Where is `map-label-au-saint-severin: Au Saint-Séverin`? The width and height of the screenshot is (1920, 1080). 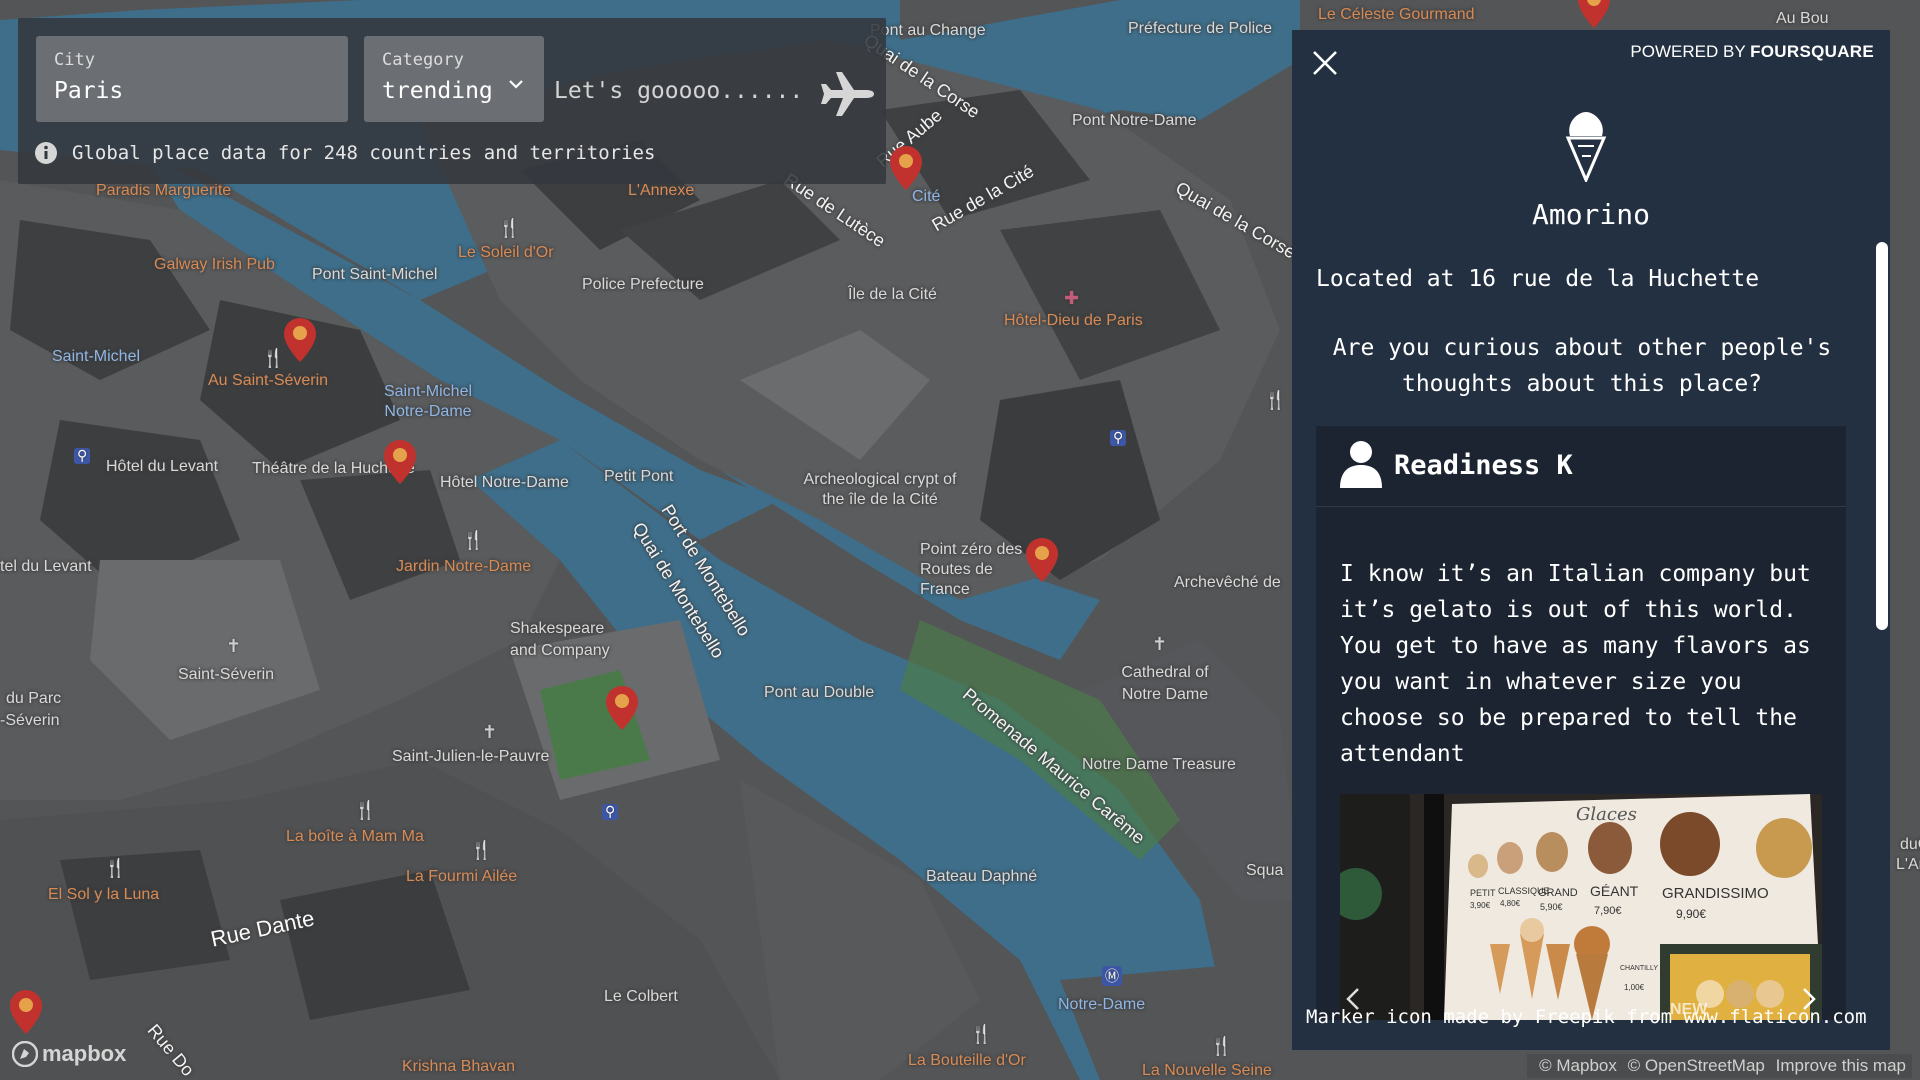
map-label-au-saint-severin: Au Saint-Séverin is located at coordinates (268, 380).